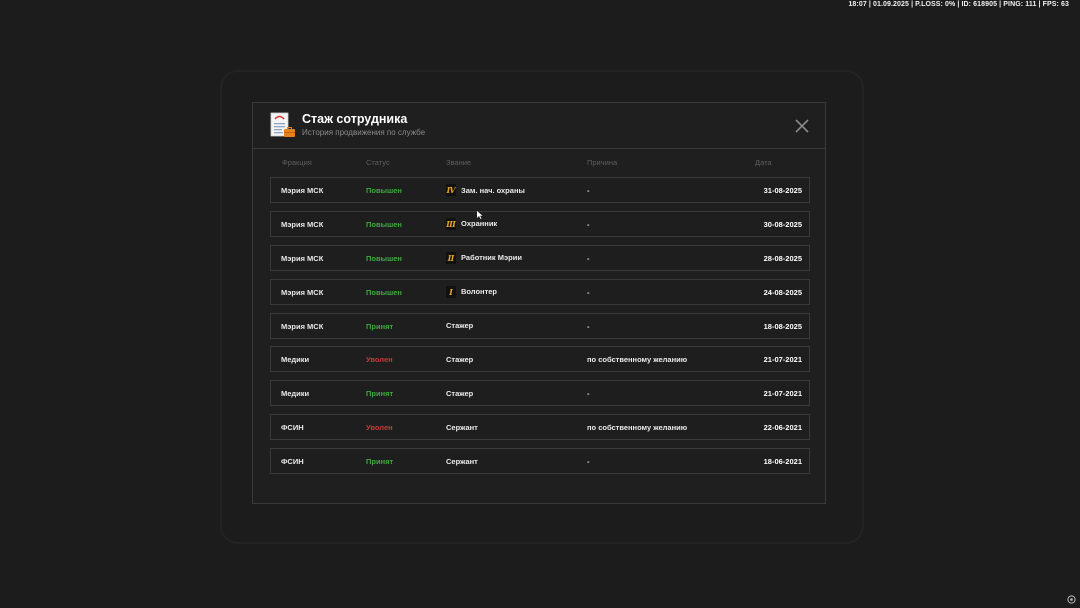 The height and width of the screenshot is (608, 1080). I want to click on row-rank: Ⅱ Работник Мэрии, so click(484, 258).